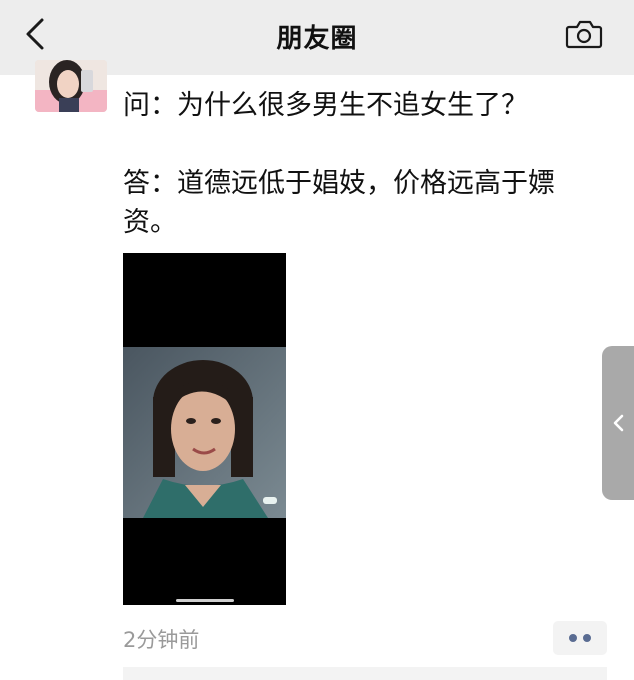  I want to click on video-progress-indicator, so click(205, 600).